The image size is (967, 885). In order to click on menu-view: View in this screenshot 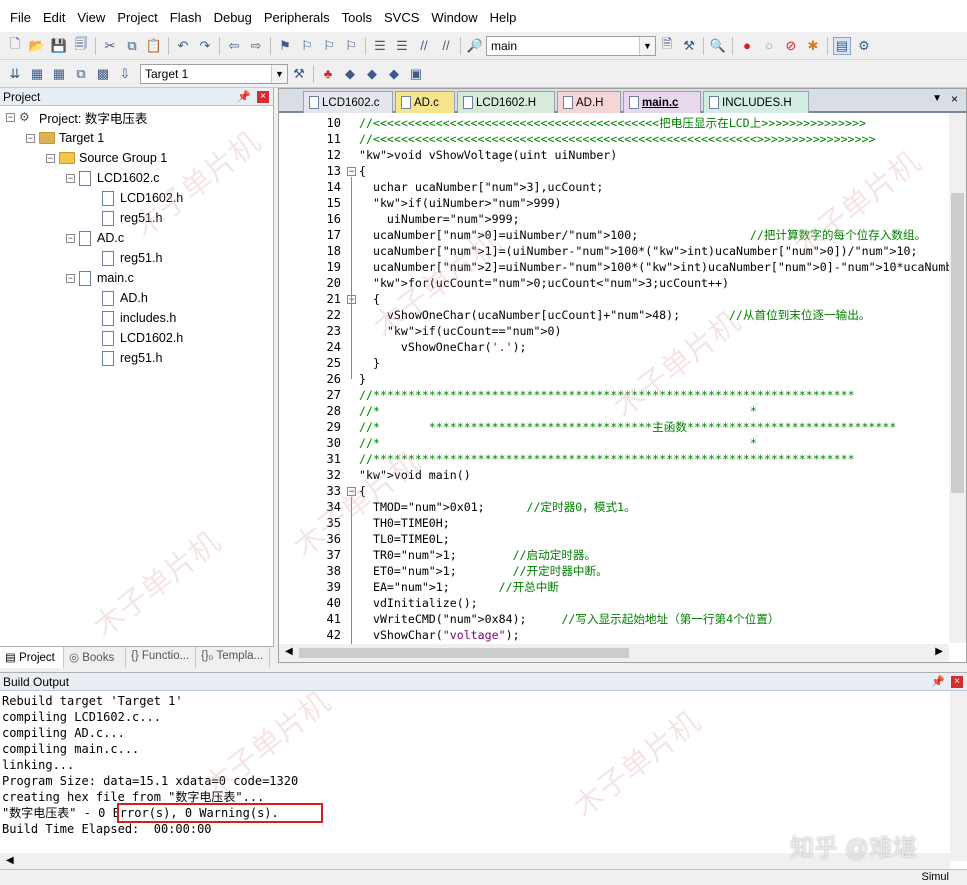, I will do `click(91, 17)`.